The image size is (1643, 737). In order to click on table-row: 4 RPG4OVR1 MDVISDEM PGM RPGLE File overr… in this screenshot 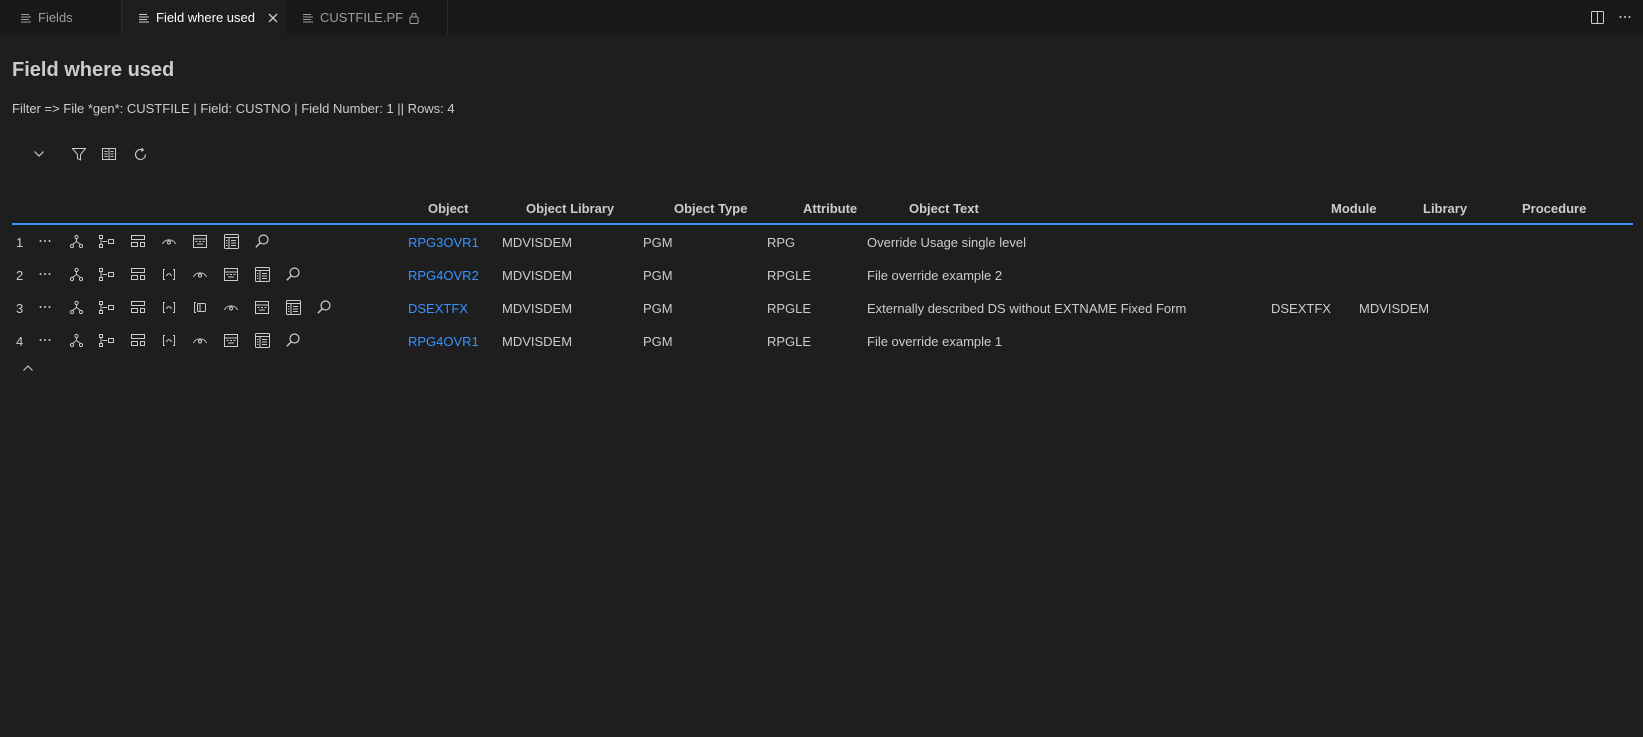, I will do `click(822, 340)`.